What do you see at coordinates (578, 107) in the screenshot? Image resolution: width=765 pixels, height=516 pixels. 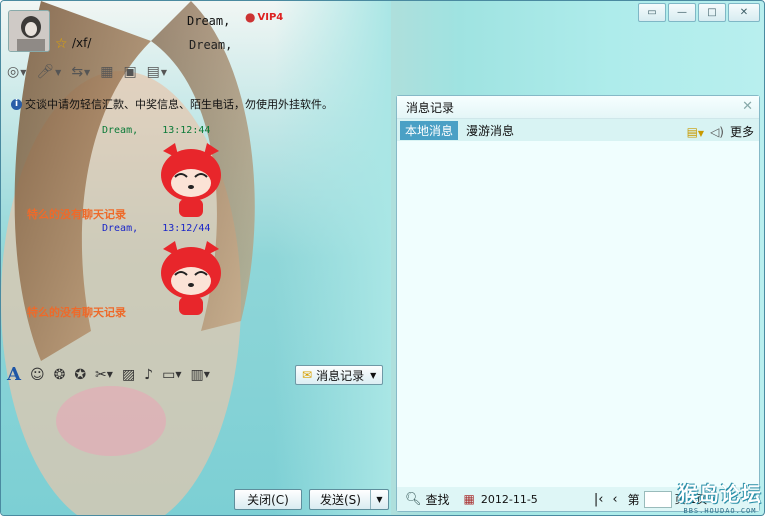 I see `panel-header: 消息记录 ✕` at bounding box center [578, 107].